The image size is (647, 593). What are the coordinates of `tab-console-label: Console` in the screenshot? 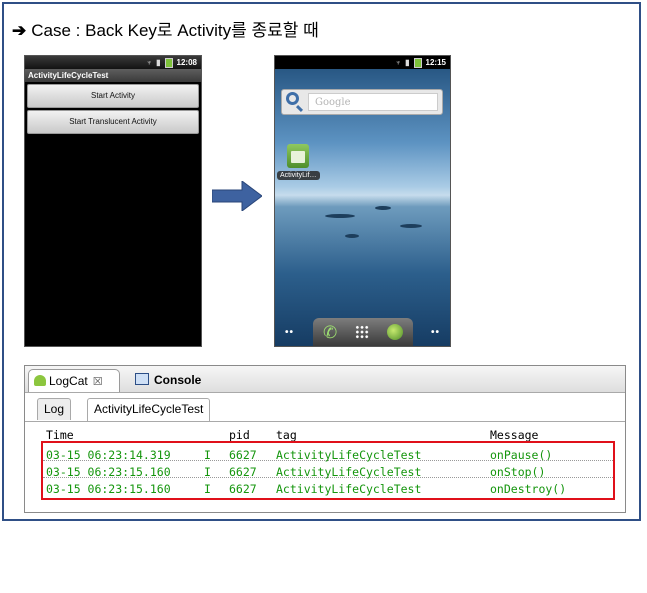 It's located at (178, 380).